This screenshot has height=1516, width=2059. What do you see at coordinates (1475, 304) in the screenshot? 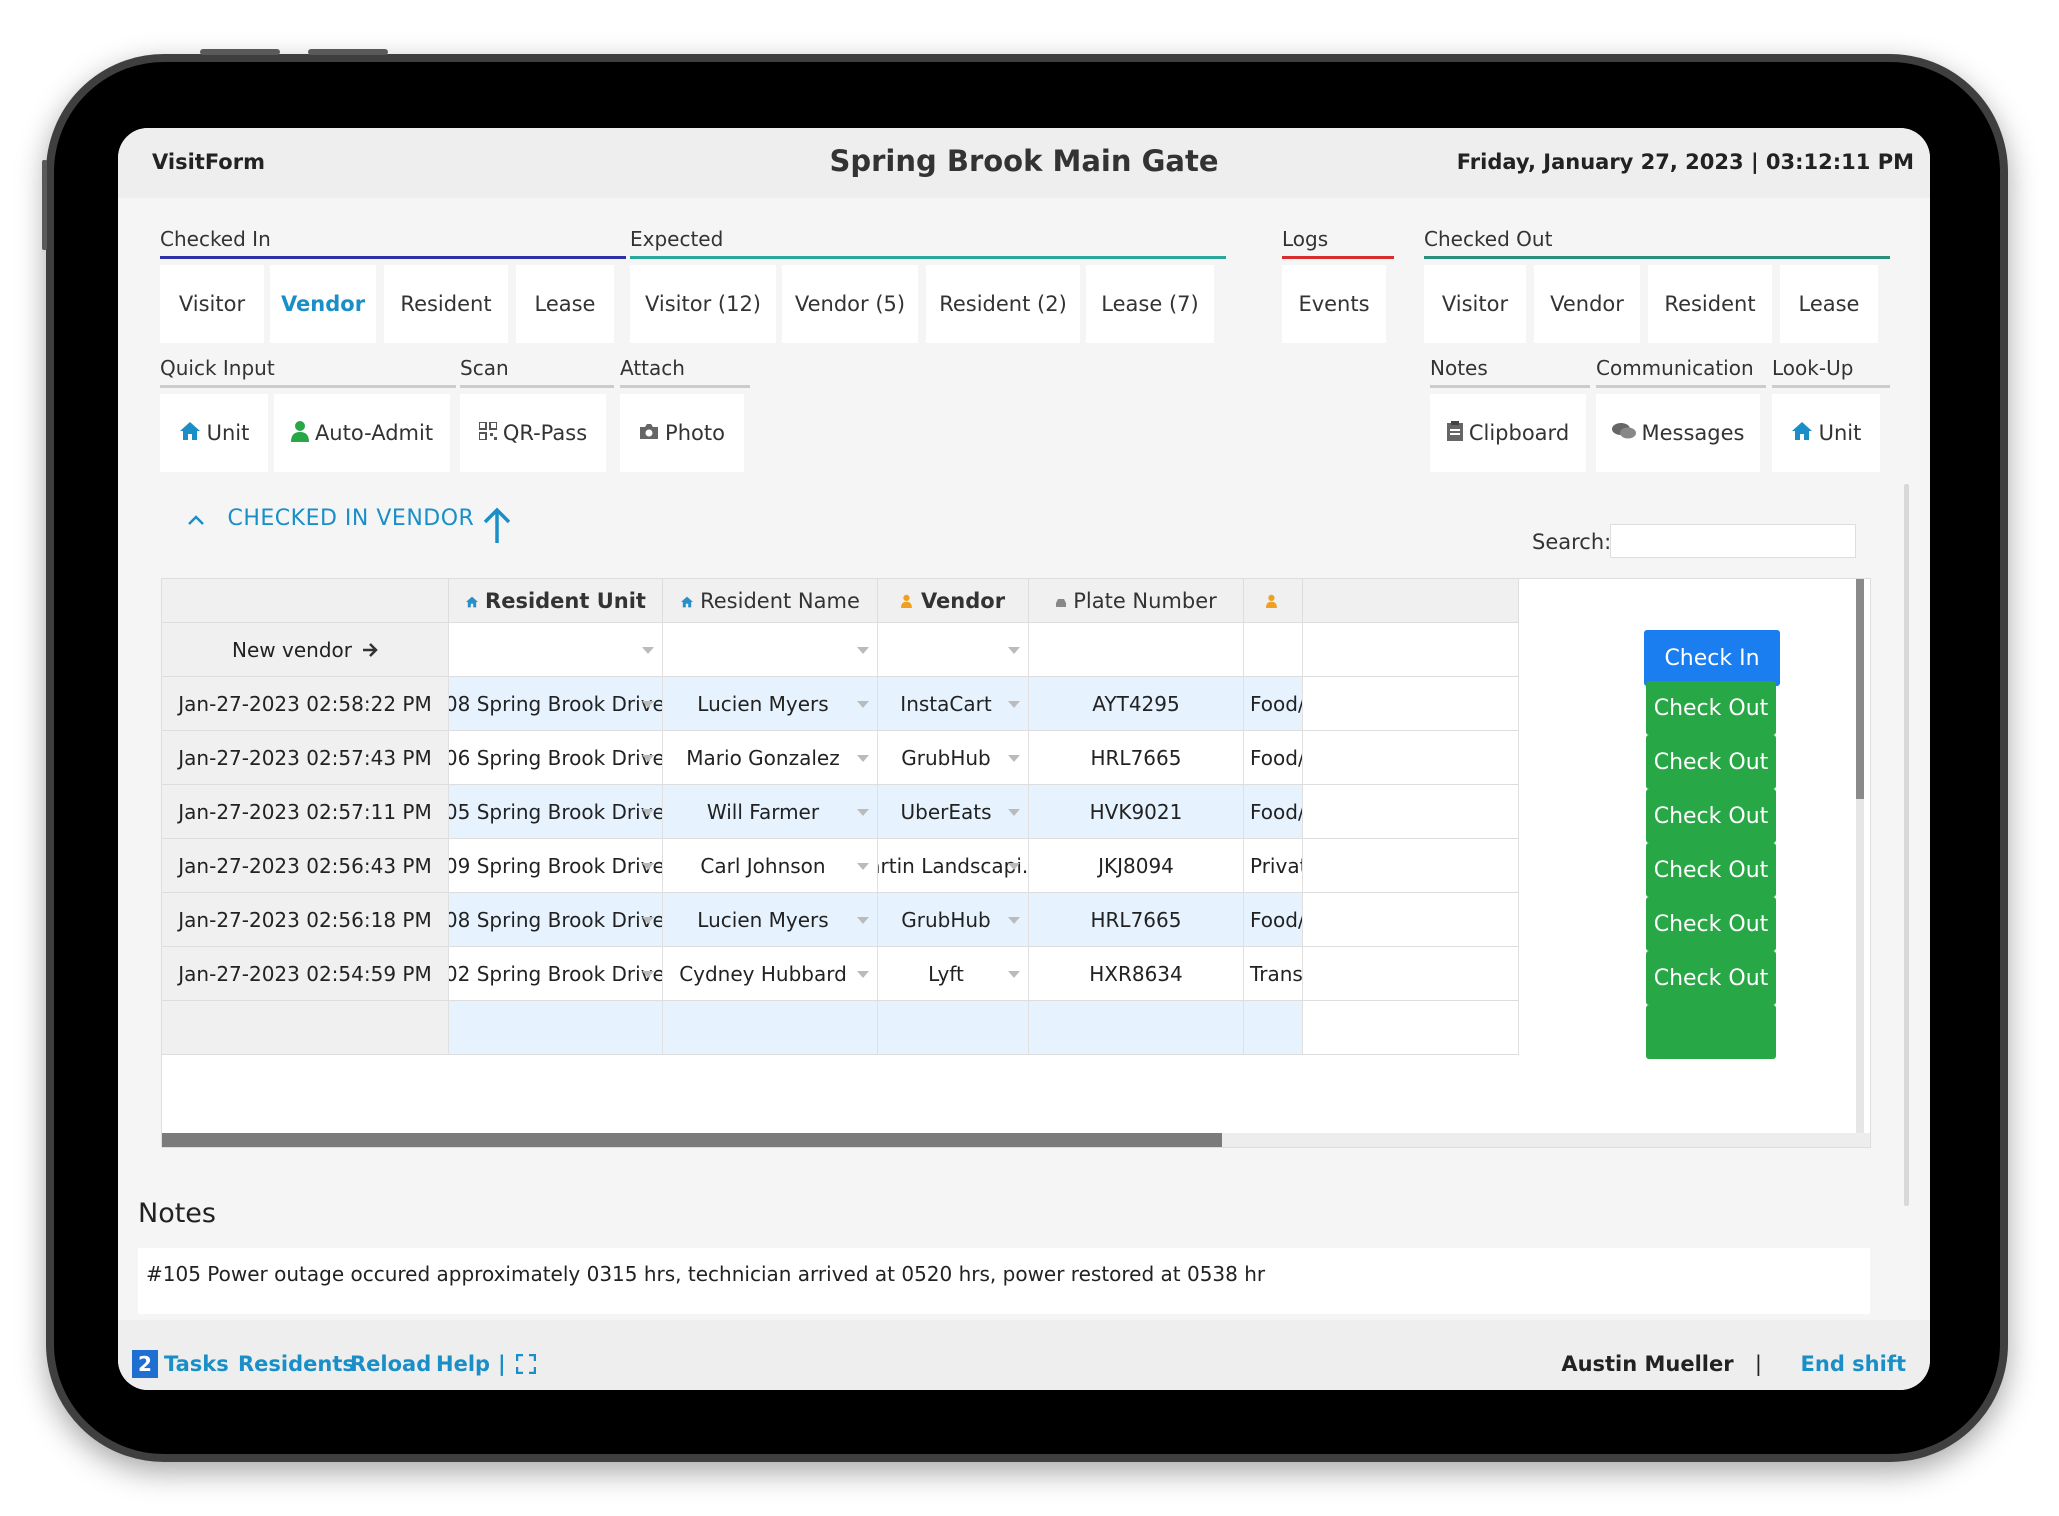
I see `tile-checked-out-visitor: Visitor` at bounding box center [1475, 304].